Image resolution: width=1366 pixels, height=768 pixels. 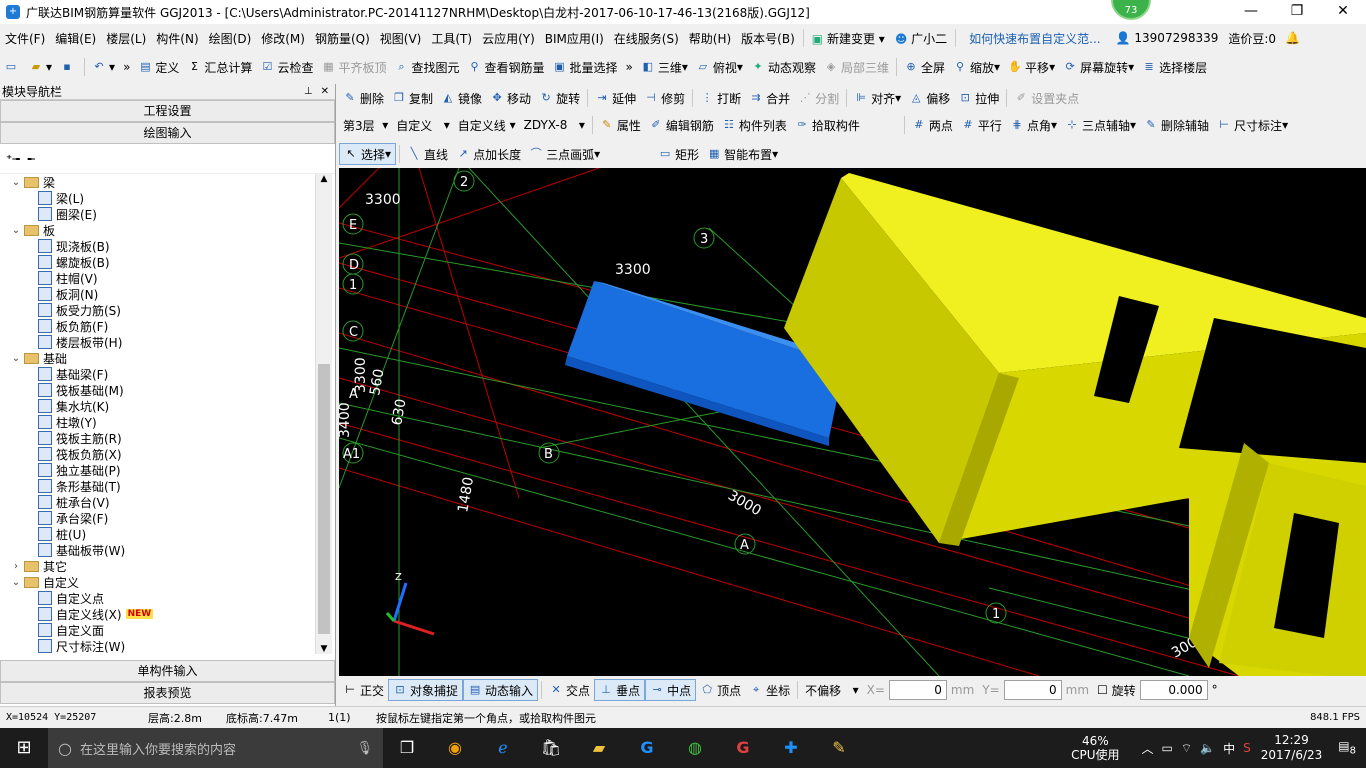 What do you see at coordinates (401, 38) in the screenshot?
I see `menu-view: 视图(V)` at bounding box center [401, 38].